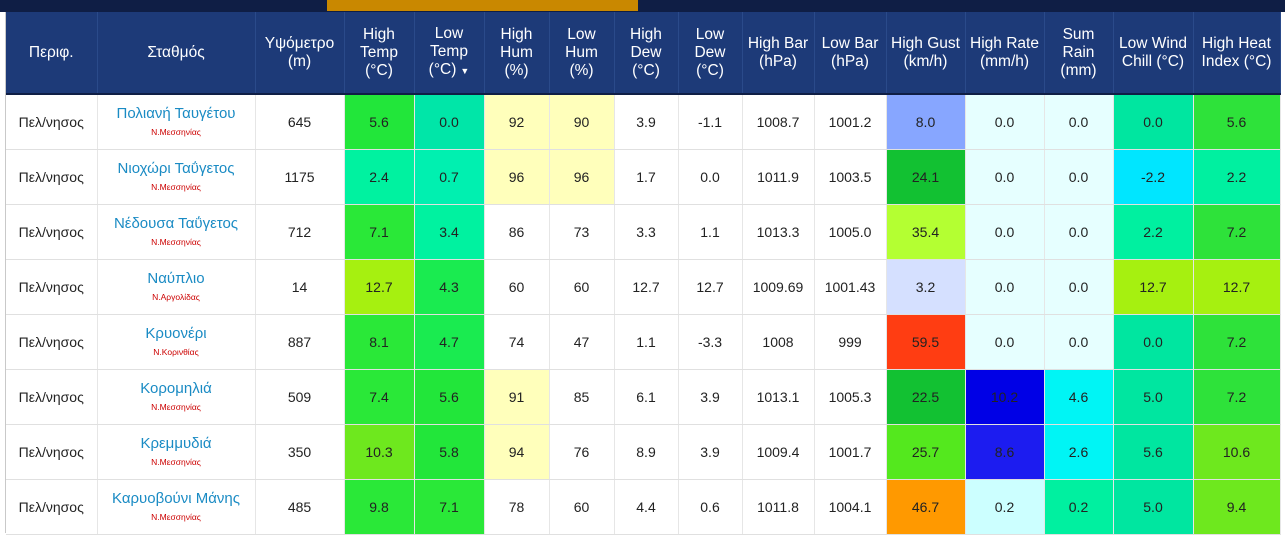 The image size is (1285, 535). Describe the element at coordinates (1079, 452) in the screenshot. I see `value-cell-sumrain: 2.6` at that location.